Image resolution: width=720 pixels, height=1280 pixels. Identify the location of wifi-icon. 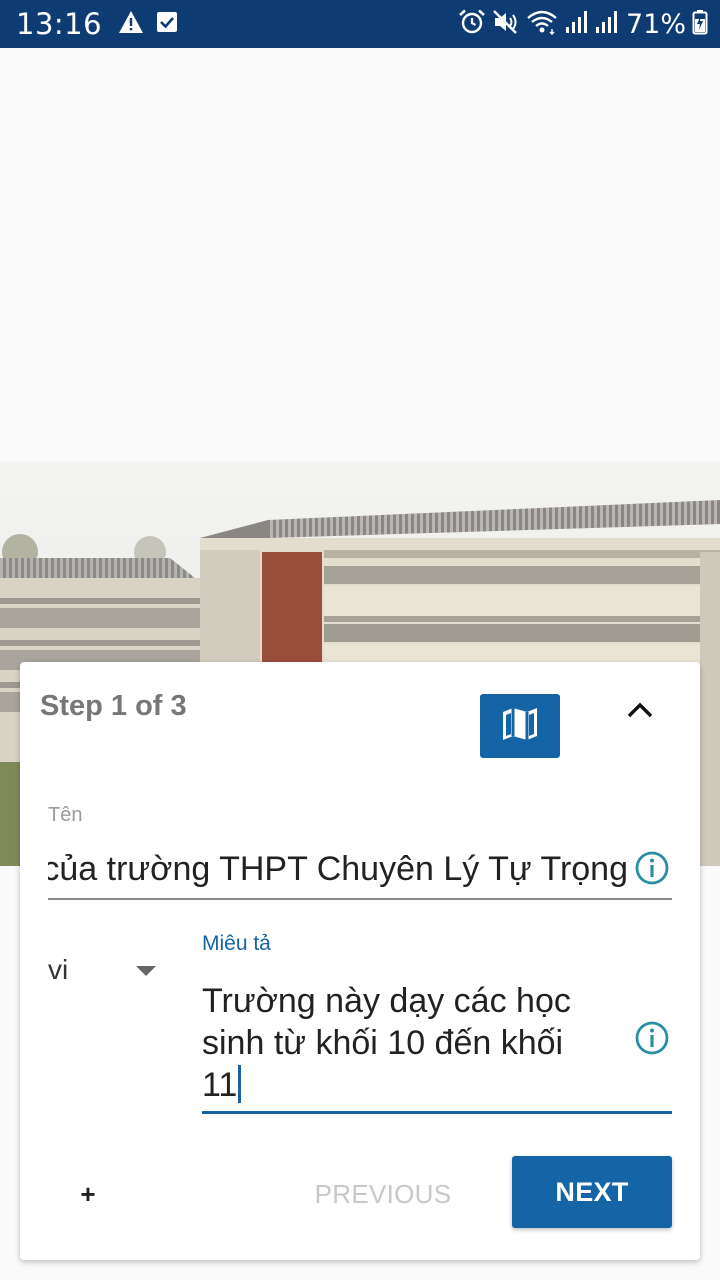
(542, 24).